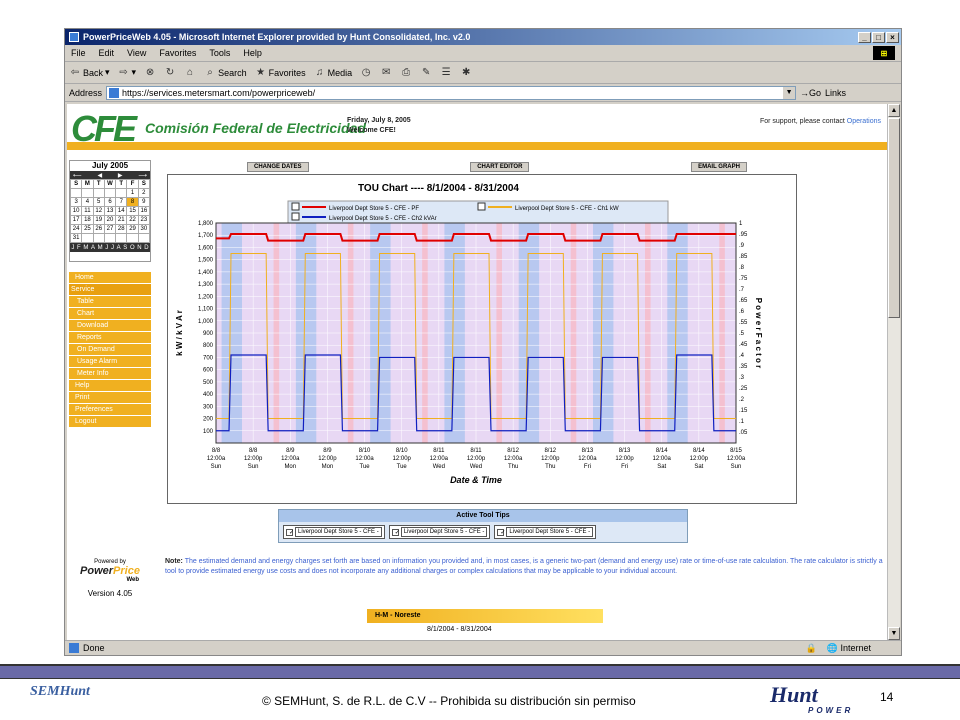 The height and width of the screenshot is (720, 960). I want to click on calendar-day: 20, so click(110, 220).